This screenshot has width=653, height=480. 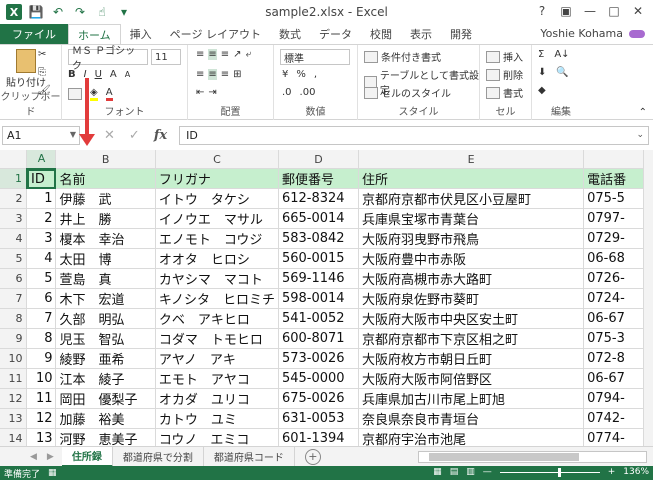 What do you see at coordinates (42, 54) in the screenshot?
I see `cut-icon: ✂` at bounding box center [42, 54].